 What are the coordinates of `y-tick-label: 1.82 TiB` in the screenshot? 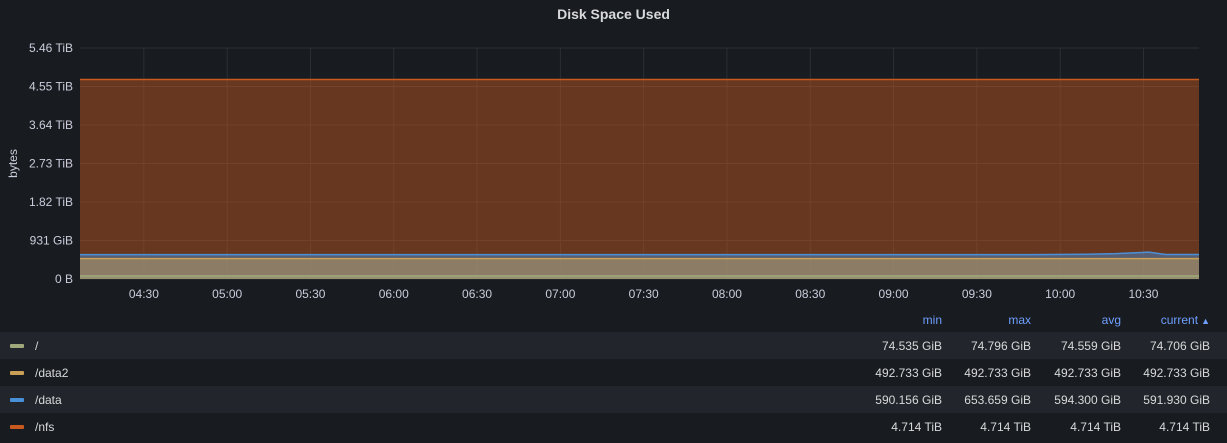 It's located at (51, 202).